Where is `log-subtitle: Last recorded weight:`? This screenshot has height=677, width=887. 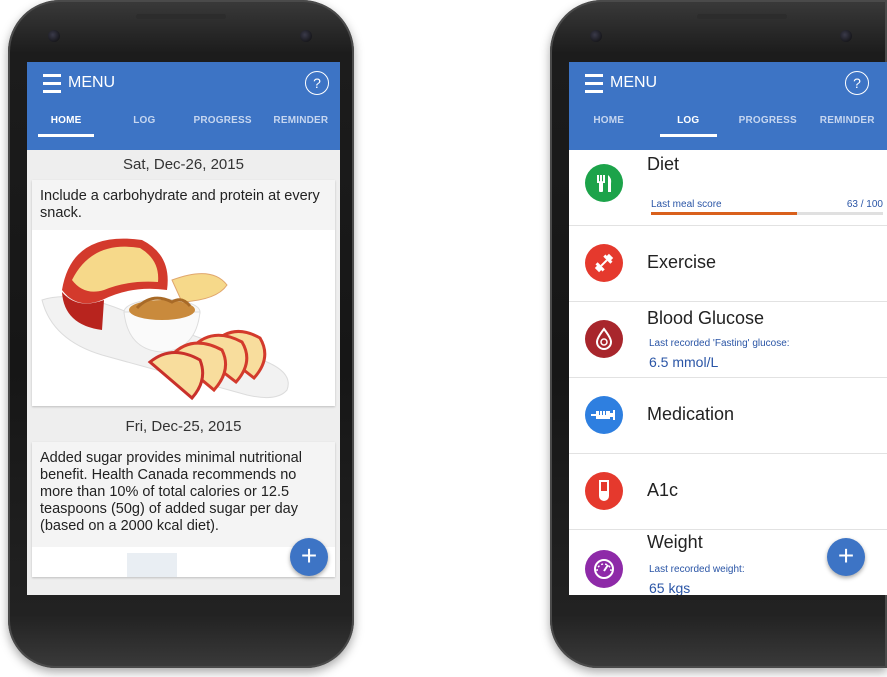 log-subtitle: Last recorded weight: is located at coordinates (697, 569).